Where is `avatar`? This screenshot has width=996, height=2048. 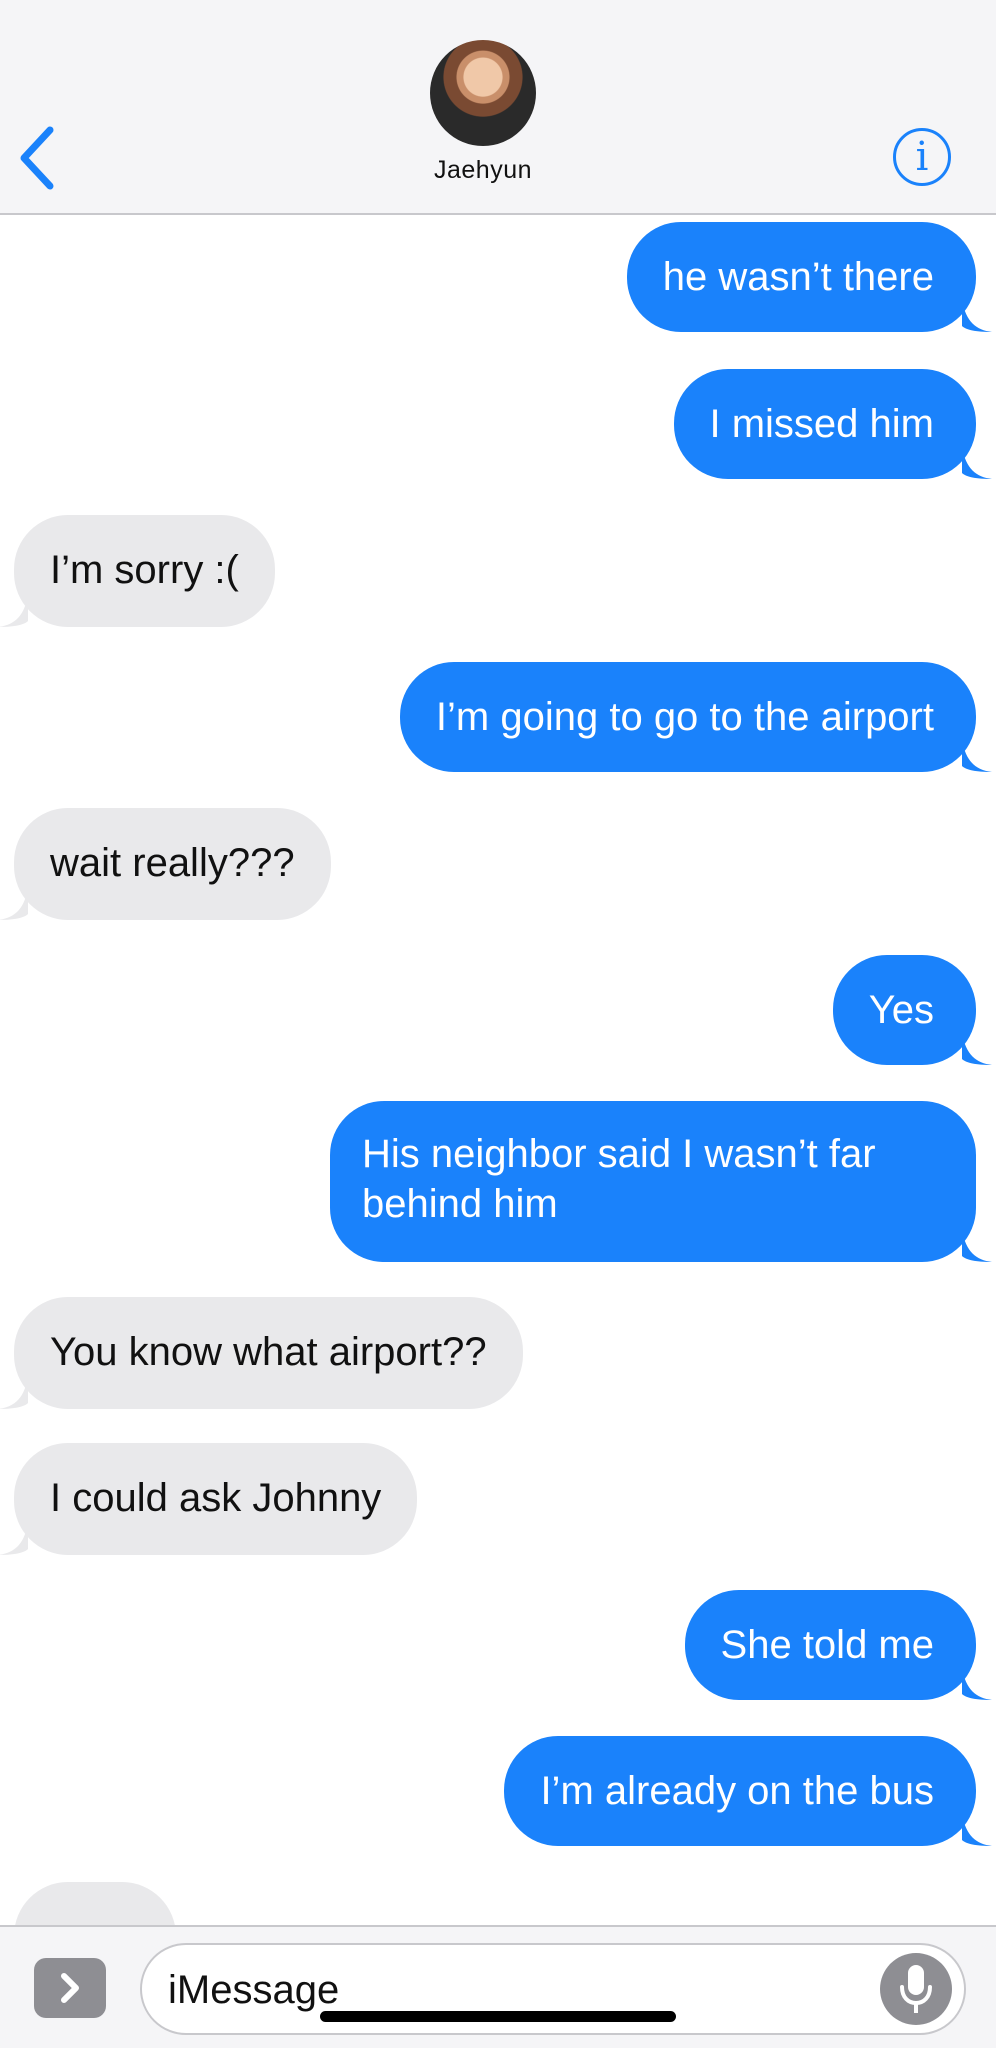 avatar is located at coordinates (483, 93).